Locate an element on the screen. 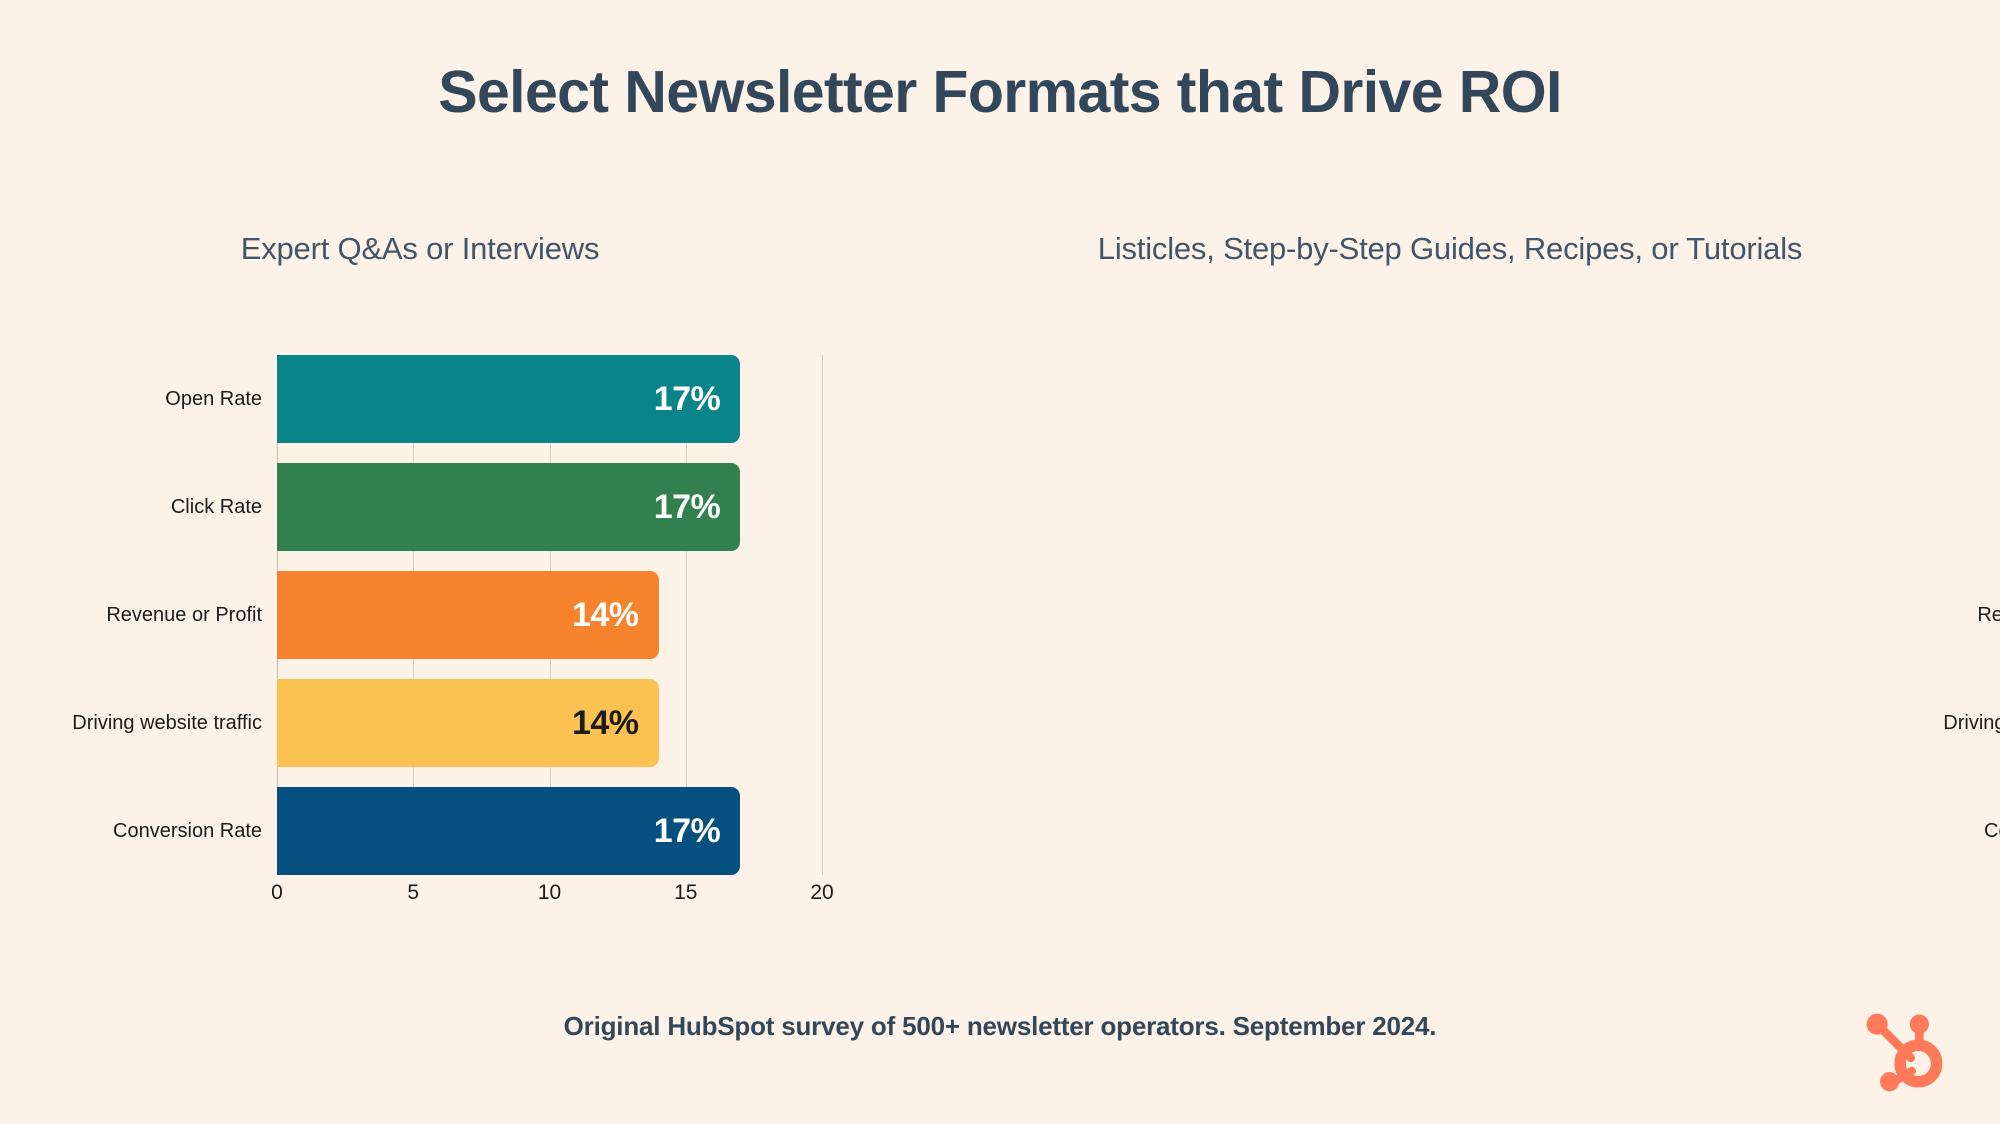 The height and width of the screenshot is (1124, 2000). x-tick-10: 10 is located at coordinates (549, 892).